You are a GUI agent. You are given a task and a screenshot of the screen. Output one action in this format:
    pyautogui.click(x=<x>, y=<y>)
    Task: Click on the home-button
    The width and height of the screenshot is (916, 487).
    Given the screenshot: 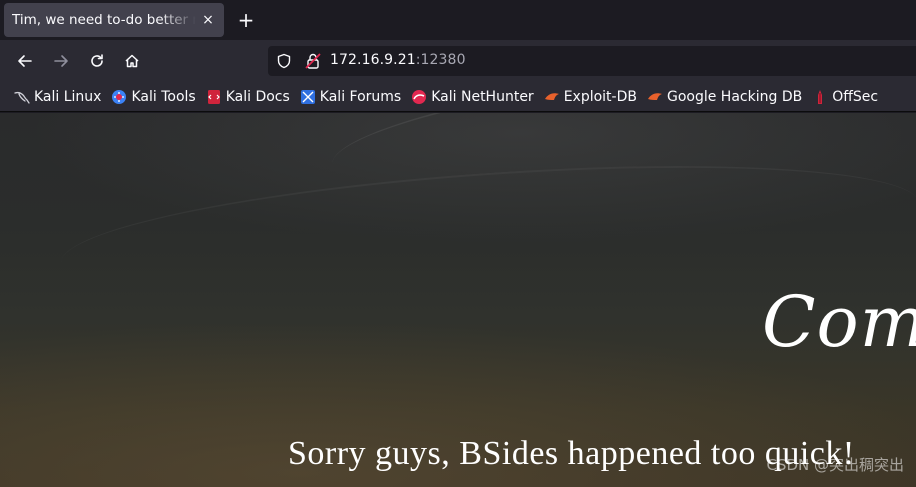 What is the action you would take?
    pyautogui.click(x=132, y=61)
    